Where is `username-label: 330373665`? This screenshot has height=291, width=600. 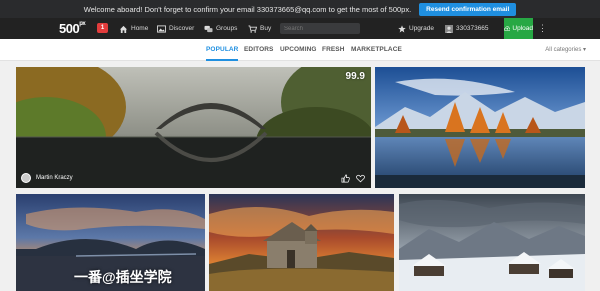 username-label: 330373665 is located at coordinates (472, 28).